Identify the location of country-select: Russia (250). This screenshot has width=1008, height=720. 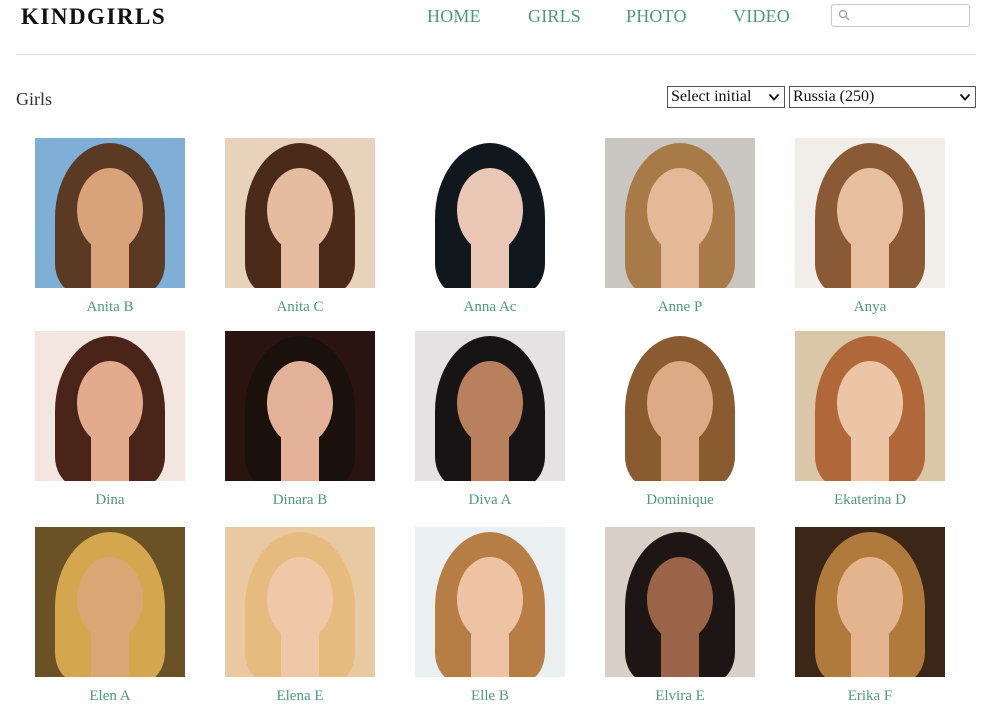
(882, 97).